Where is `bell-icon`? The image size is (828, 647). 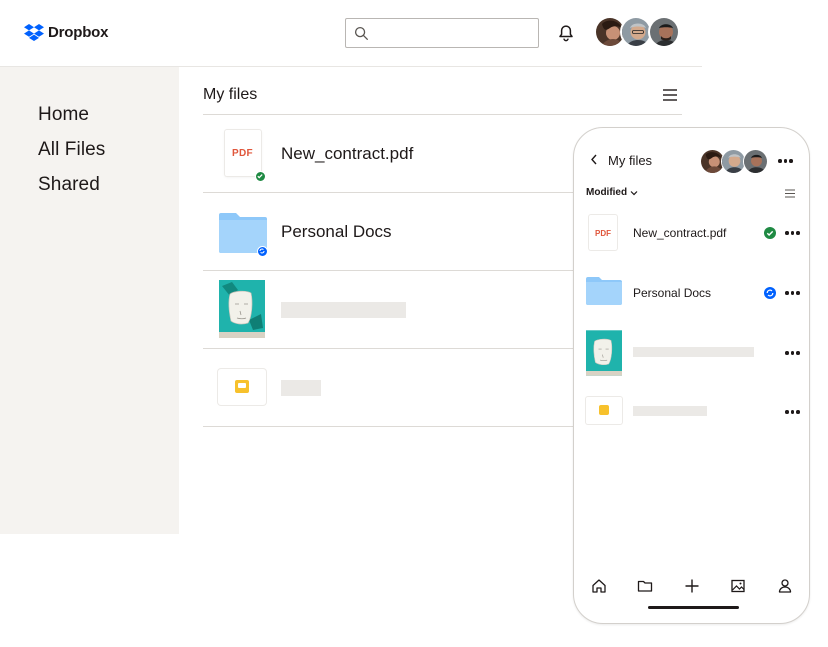
bell-icon is located at coordinates (566, 32).